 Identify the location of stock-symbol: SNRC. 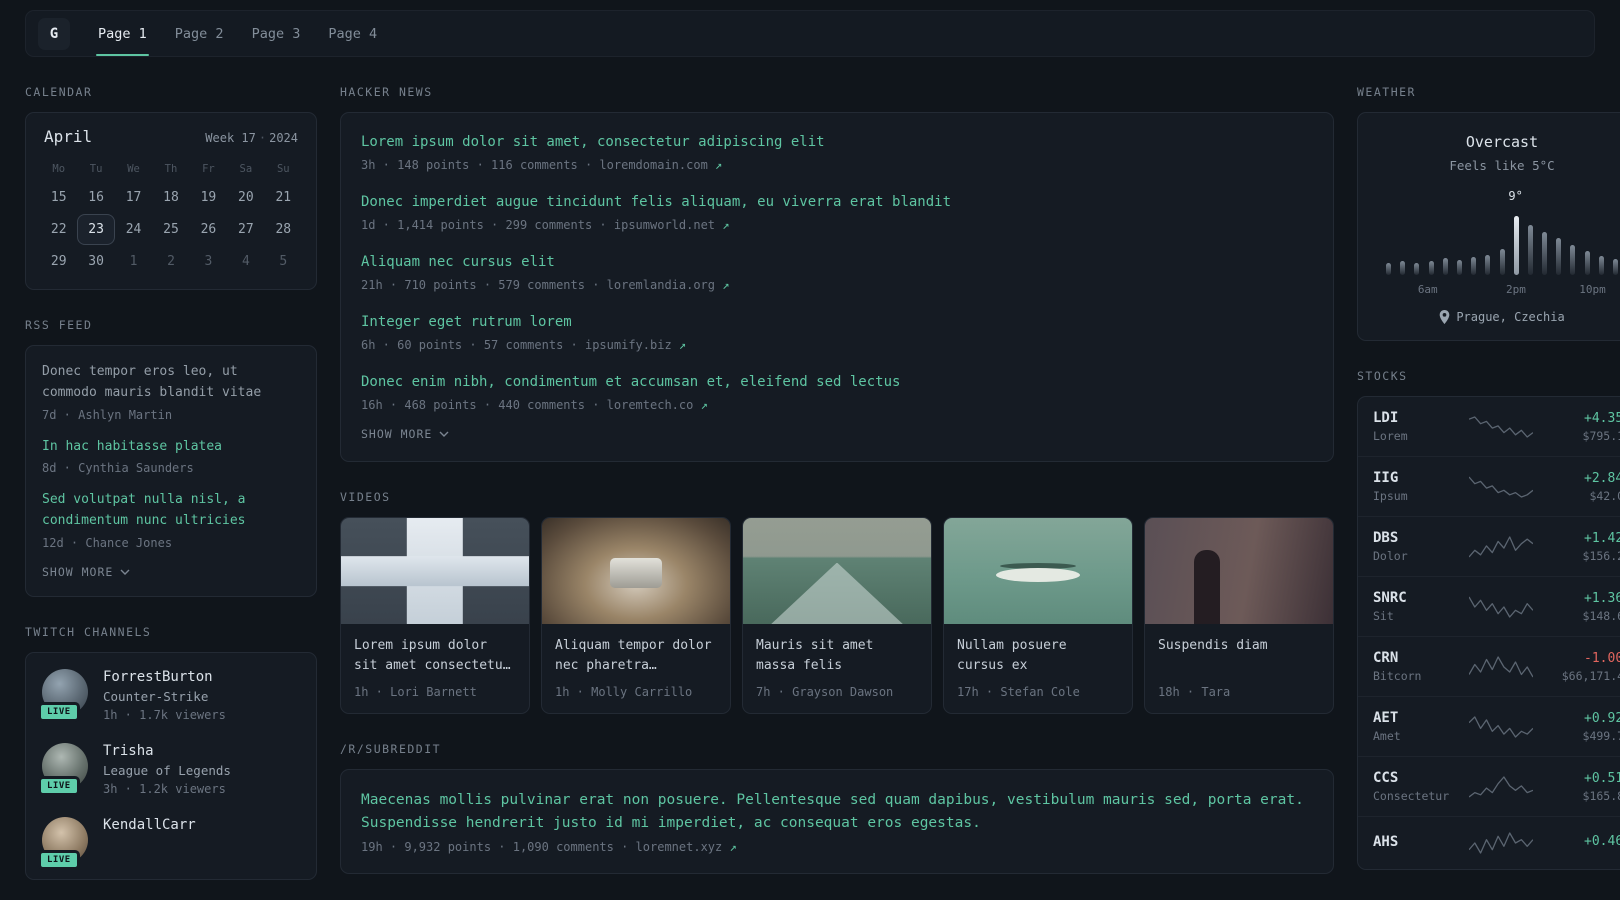
(1390, 598).